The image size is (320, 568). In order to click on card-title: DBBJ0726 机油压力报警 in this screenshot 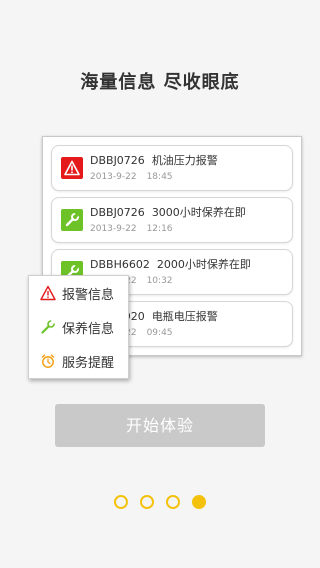, I will do `click(154, 160)`.